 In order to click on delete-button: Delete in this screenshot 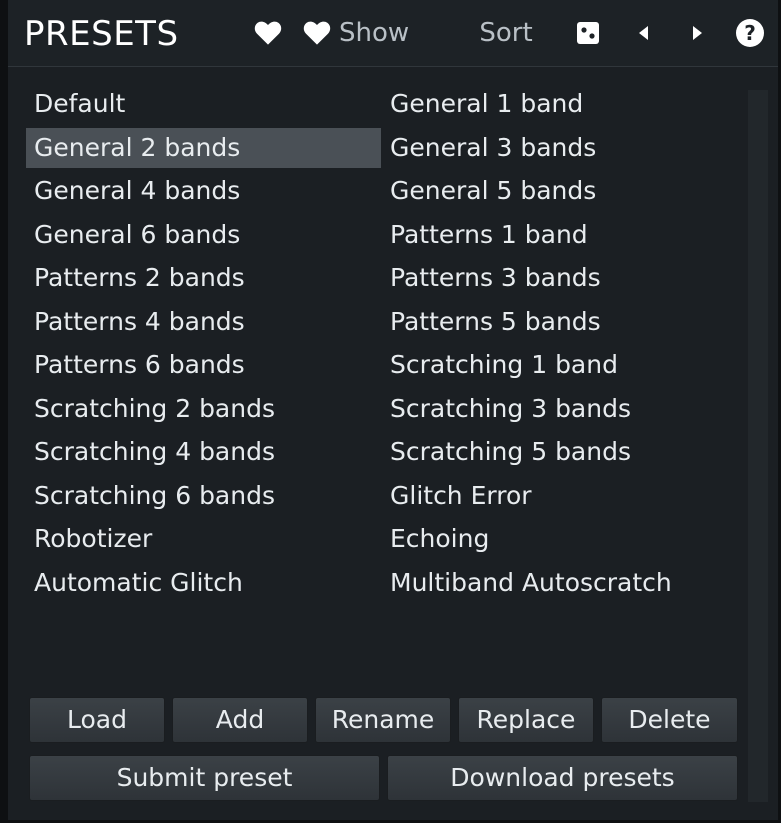, I will do `click(669, 720)`.